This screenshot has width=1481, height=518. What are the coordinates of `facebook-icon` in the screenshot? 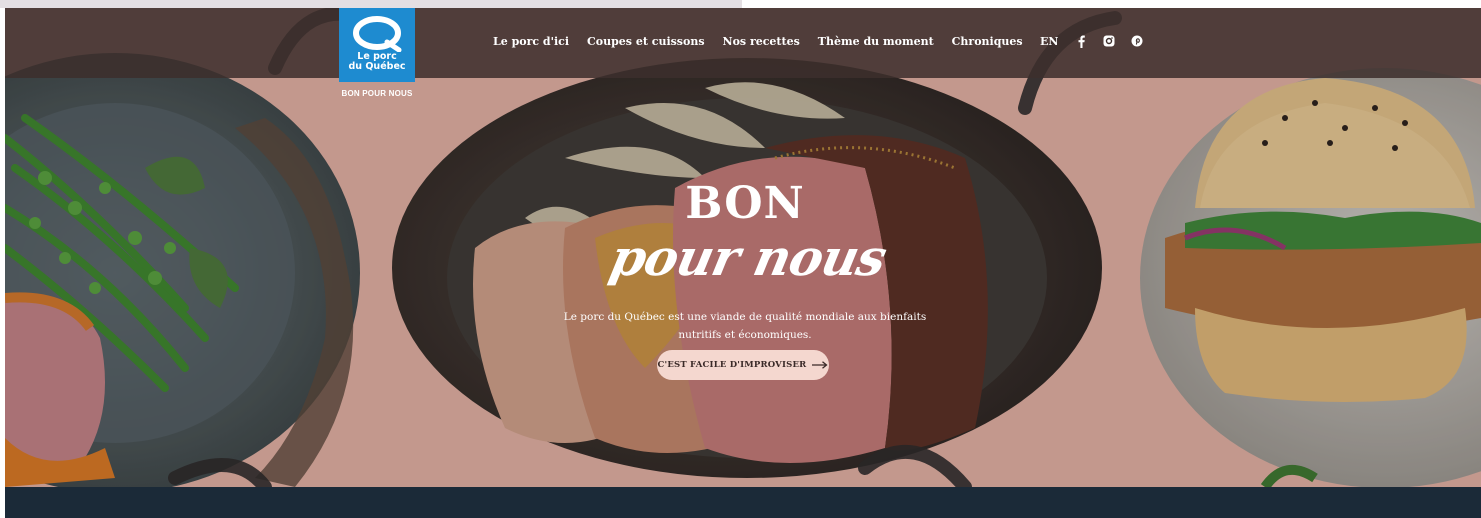 It's located at (1081, 41).